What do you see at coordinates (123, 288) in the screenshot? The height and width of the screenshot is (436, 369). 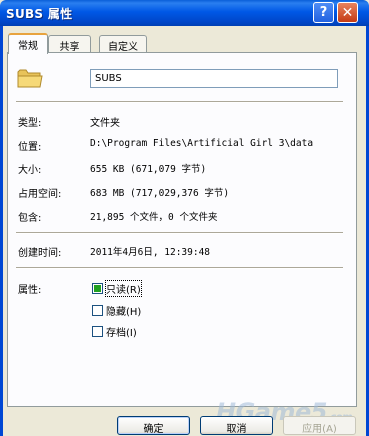 I see `readonly-label: 只读(R)` at bounding box center [123, 288].